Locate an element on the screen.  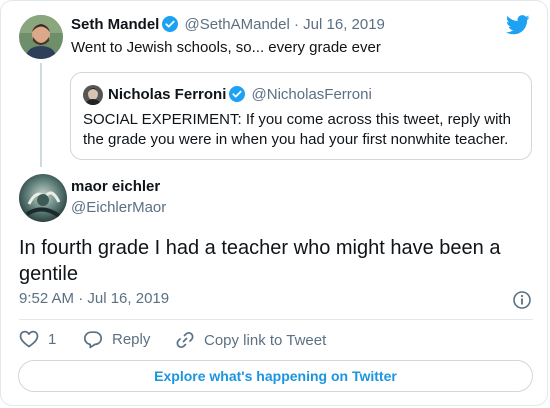
main-author-name: maor eichler is located at coordinates (115, 186).